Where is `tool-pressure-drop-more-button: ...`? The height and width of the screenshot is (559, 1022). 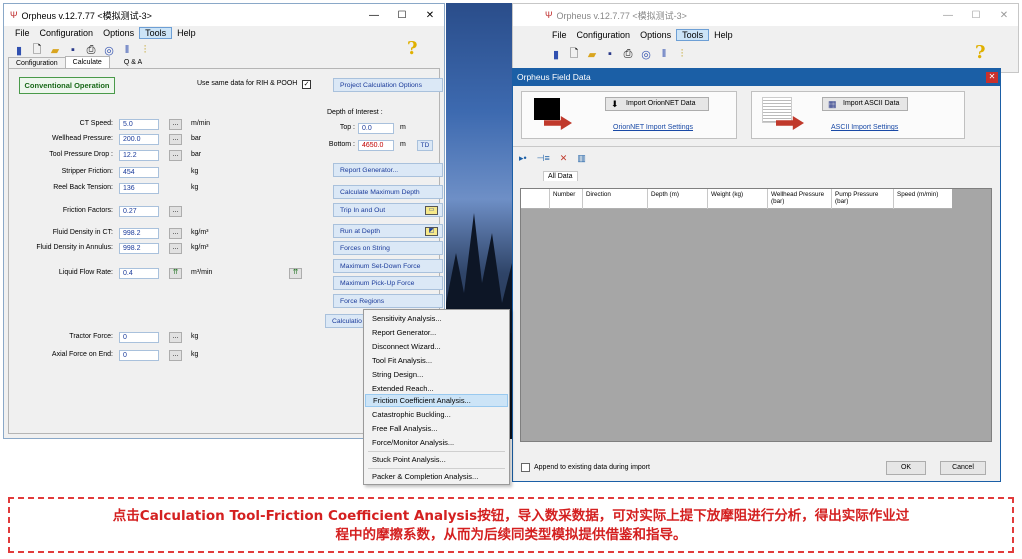
tool-pressure-drop-more-button: ... is located at coordinates (175, 155).